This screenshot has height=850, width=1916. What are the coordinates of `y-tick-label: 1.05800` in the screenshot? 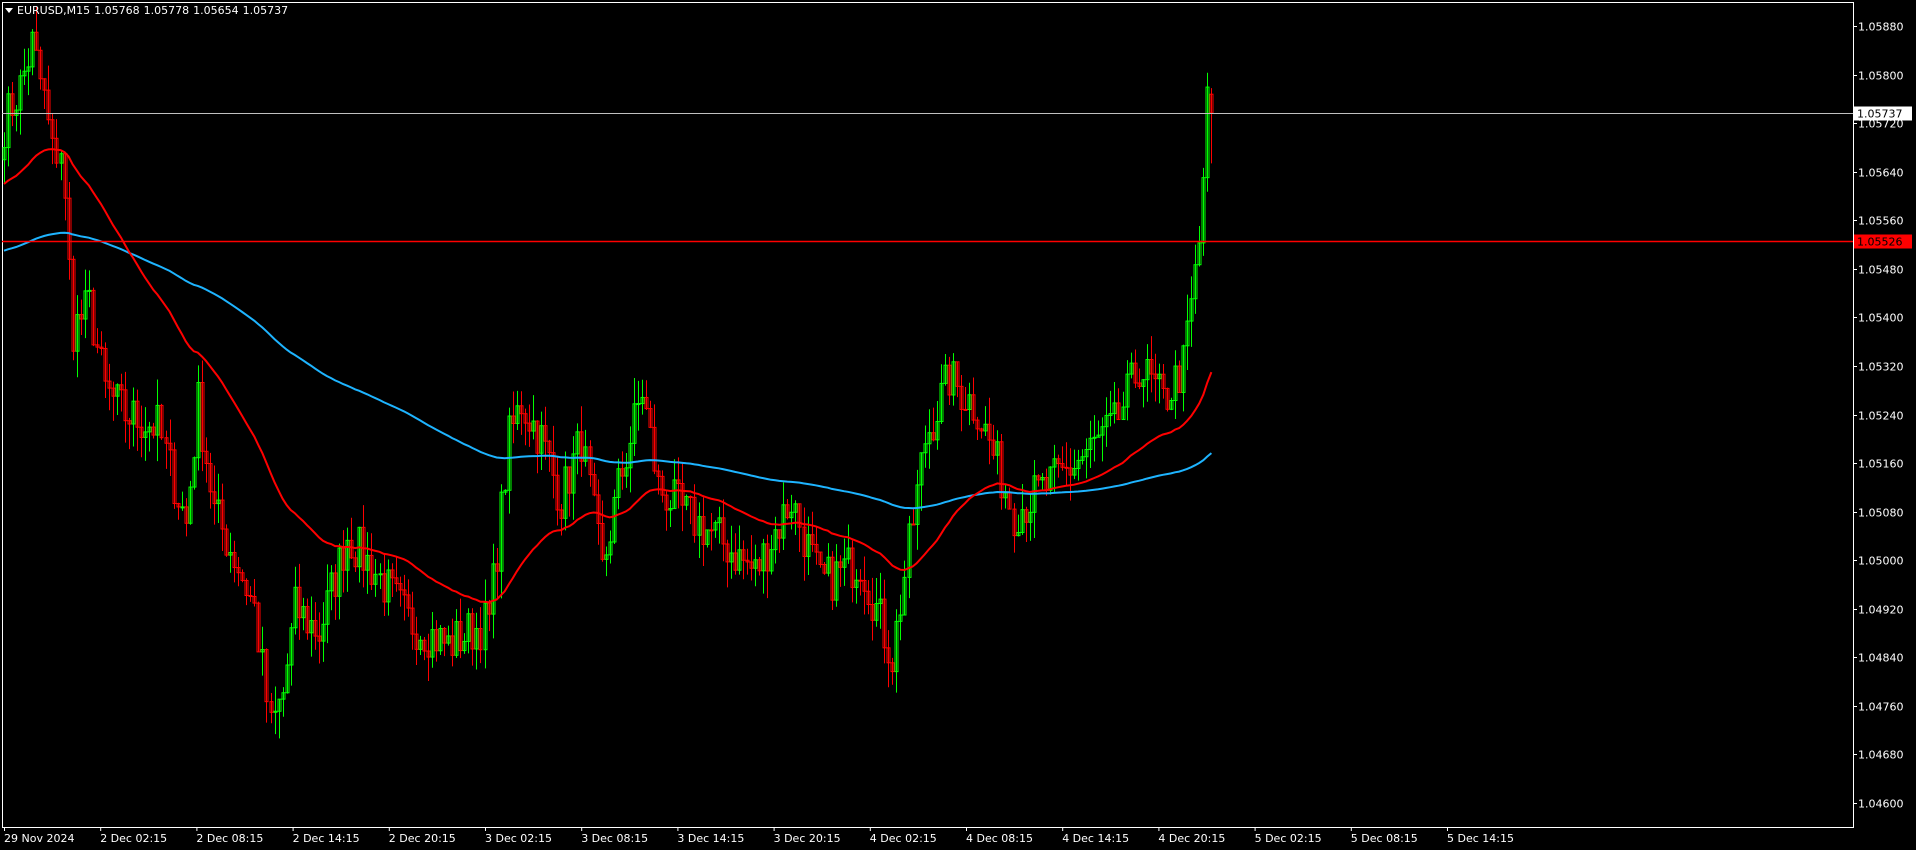 It's located at (1881, 76).